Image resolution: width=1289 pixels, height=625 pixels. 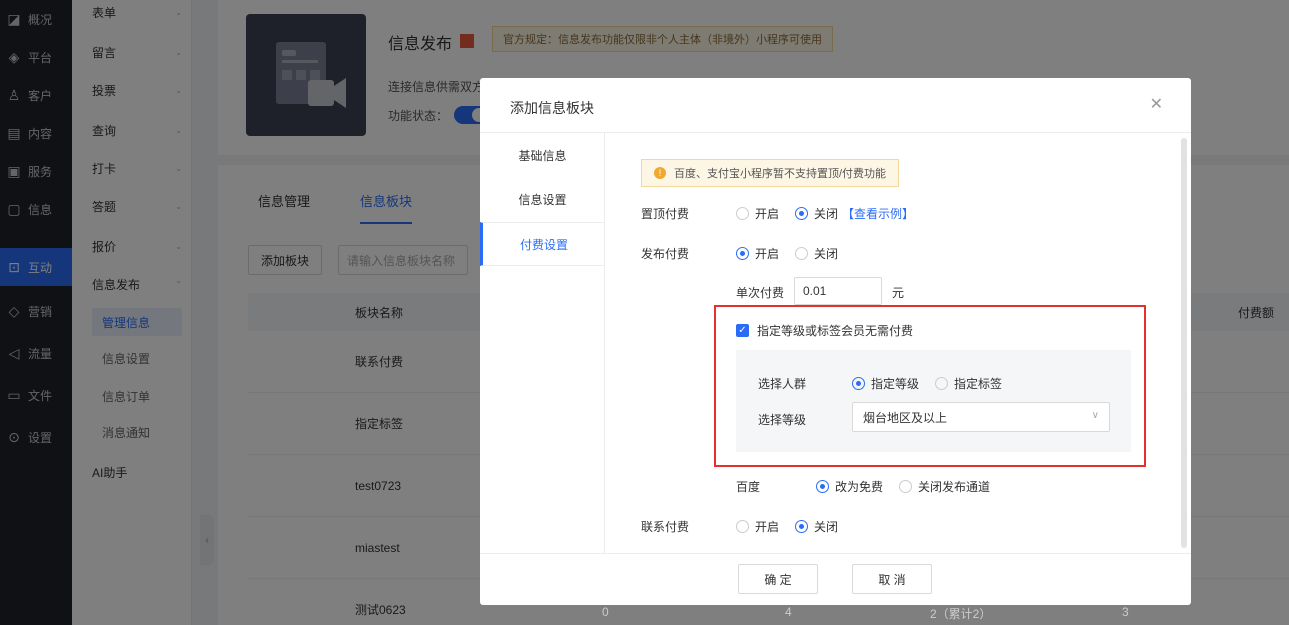 What do you see at coordinates (981, 417) in the screenshot?
I see `level-select: 烟台地区及以上 ∨` at bounding box center [981, 417].